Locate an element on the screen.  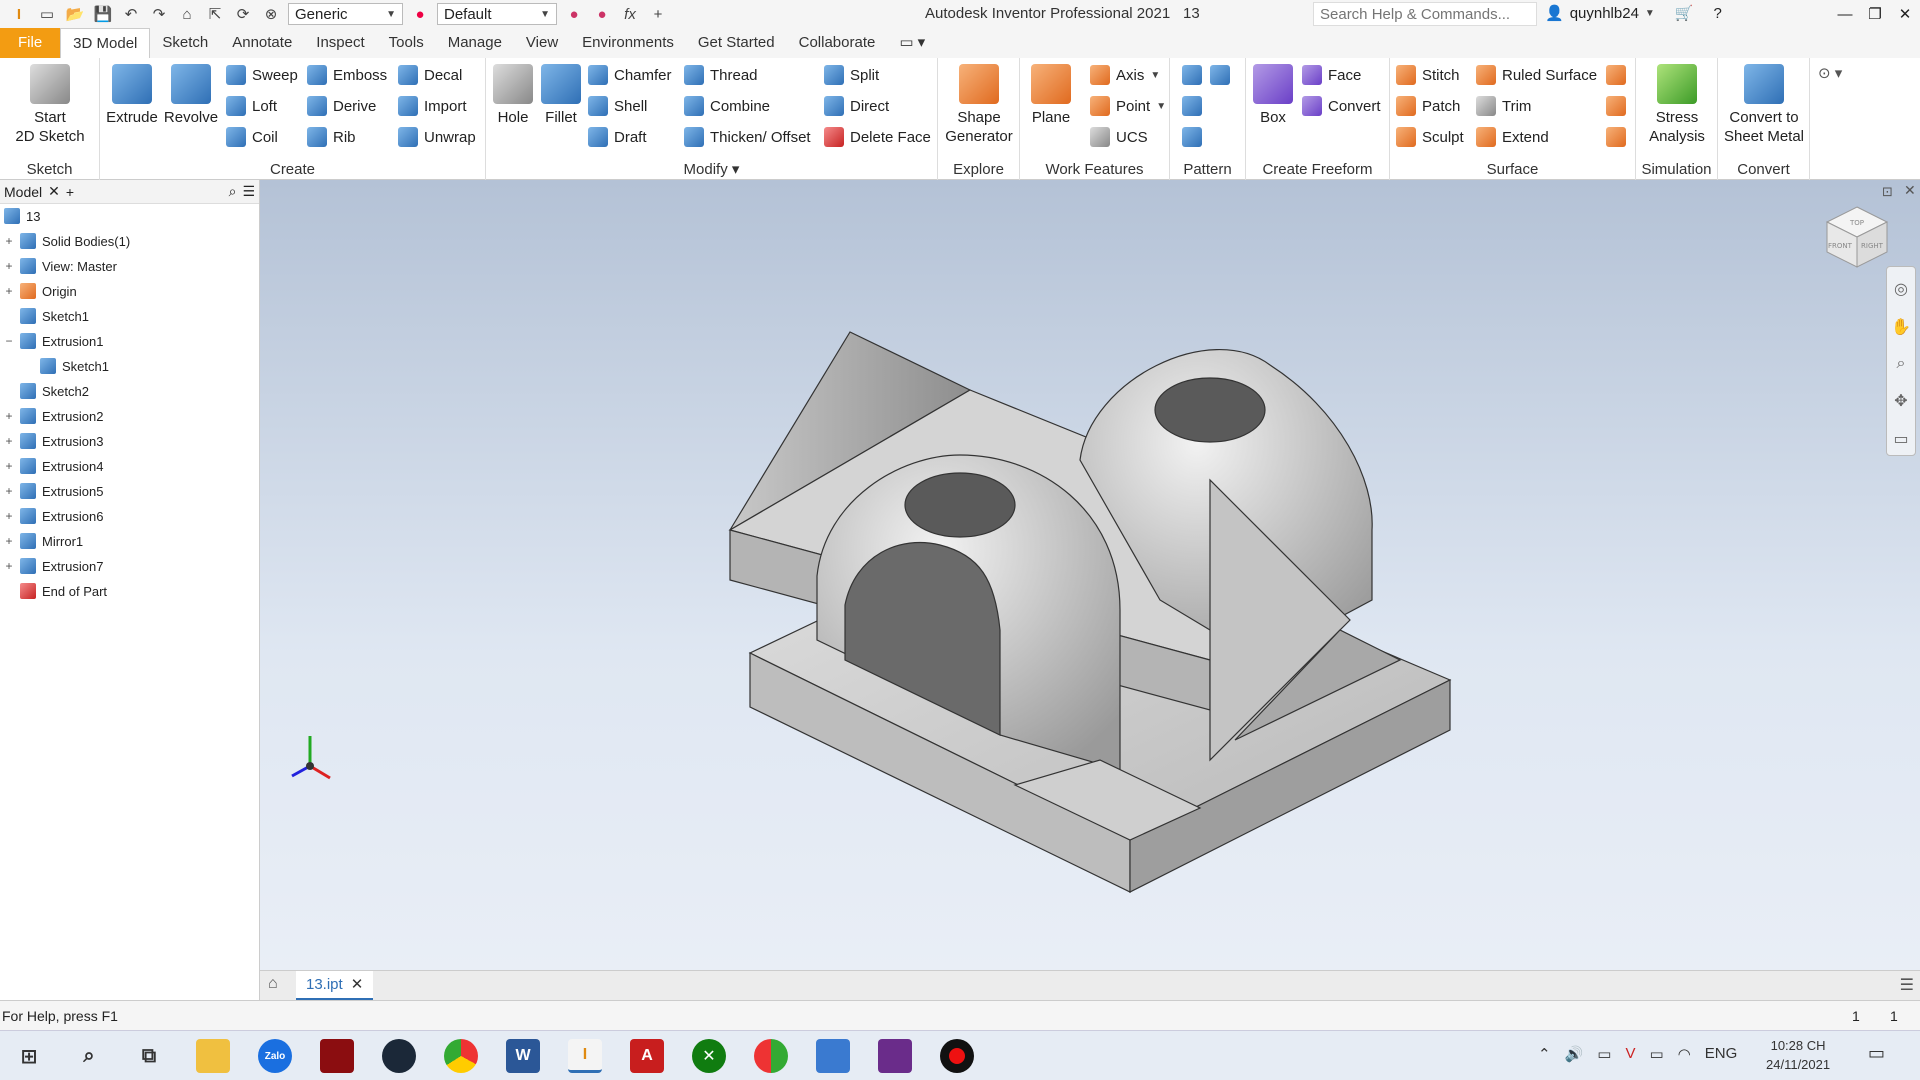
record-icon is located at coordinates (957, 1056).